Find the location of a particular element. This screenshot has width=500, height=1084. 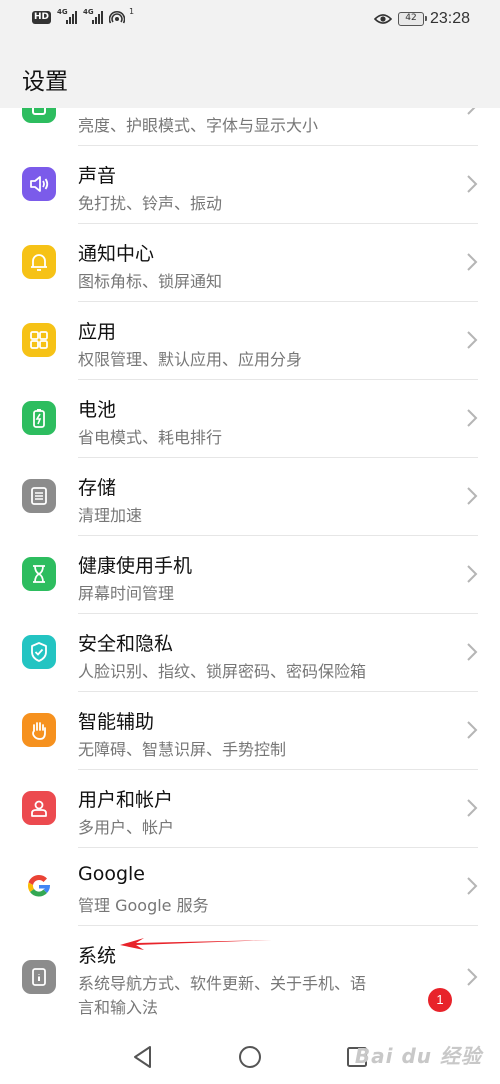

status-right: 42 23:28 is located at coordinates (421, 19).